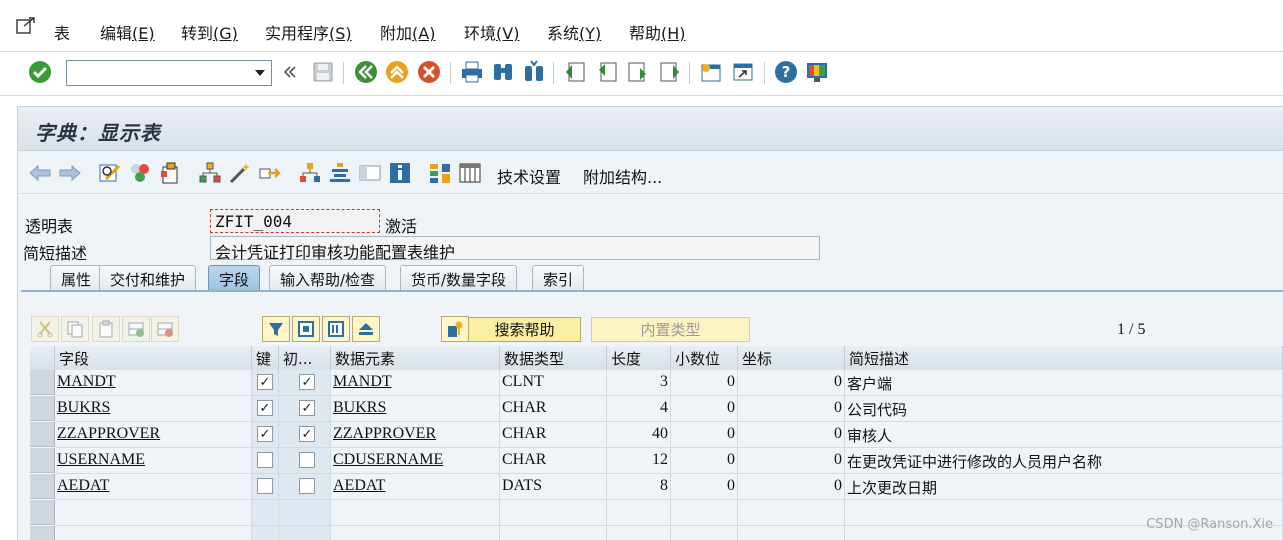  Describe the element at coordinates (40, 72) in the screenshot. I see `enter-icon` at that location.